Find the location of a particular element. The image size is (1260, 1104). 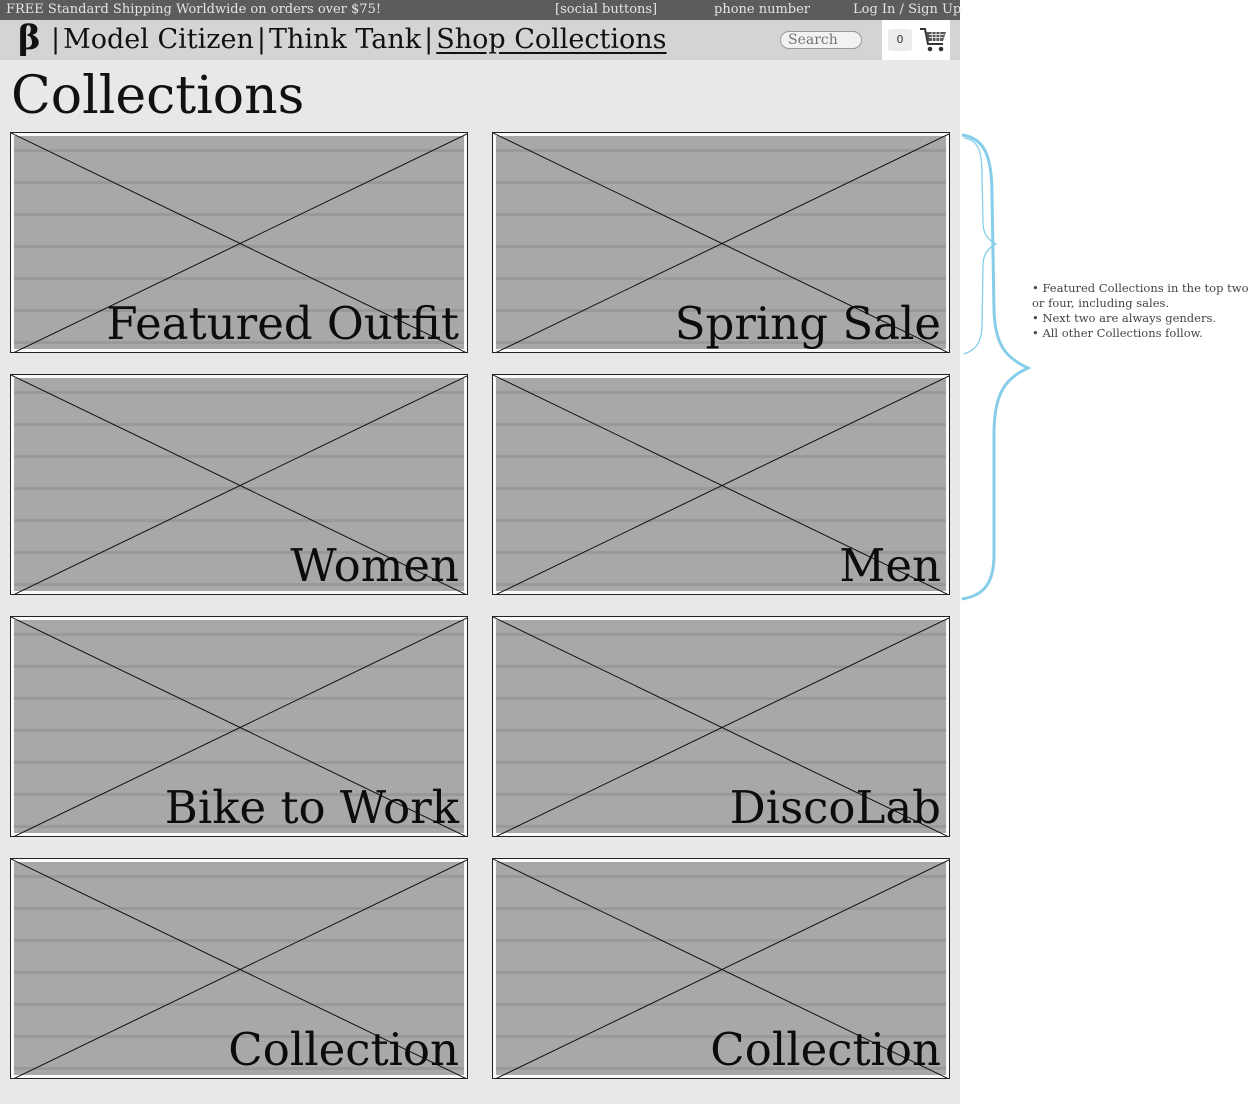

nav-link-model-citizen: Model Citizen is located at coordinates (158, 39).